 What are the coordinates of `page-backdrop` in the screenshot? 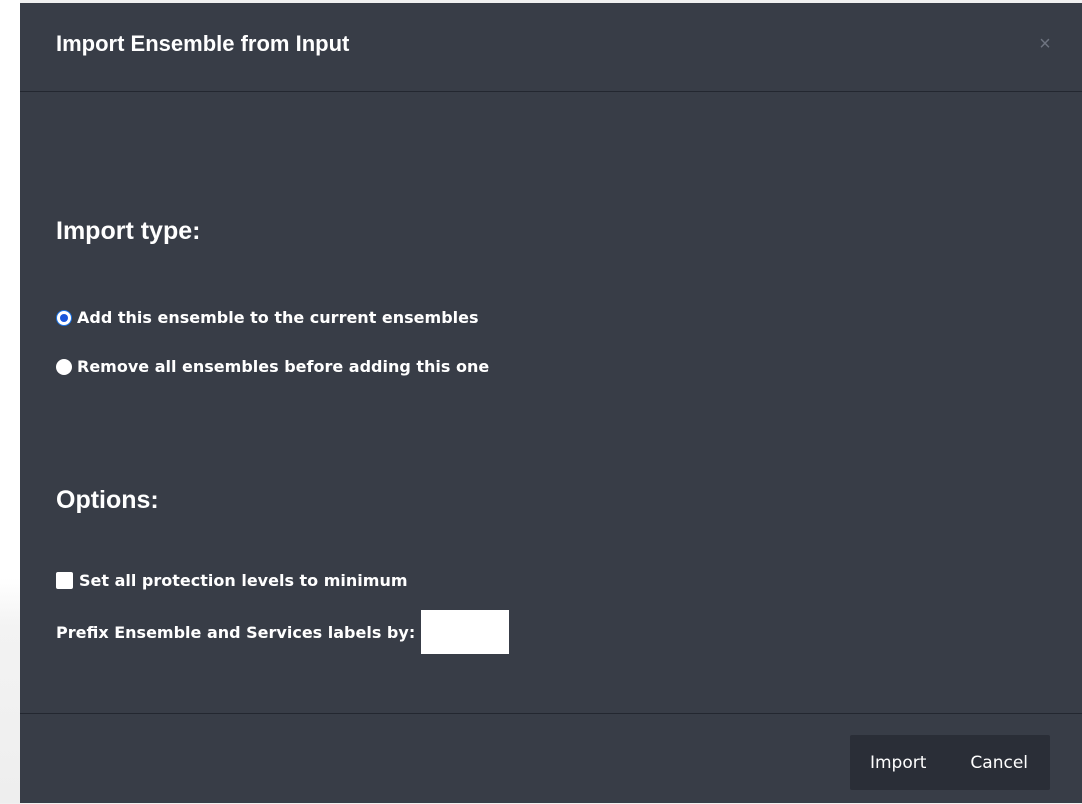 It's located at (10, 401).